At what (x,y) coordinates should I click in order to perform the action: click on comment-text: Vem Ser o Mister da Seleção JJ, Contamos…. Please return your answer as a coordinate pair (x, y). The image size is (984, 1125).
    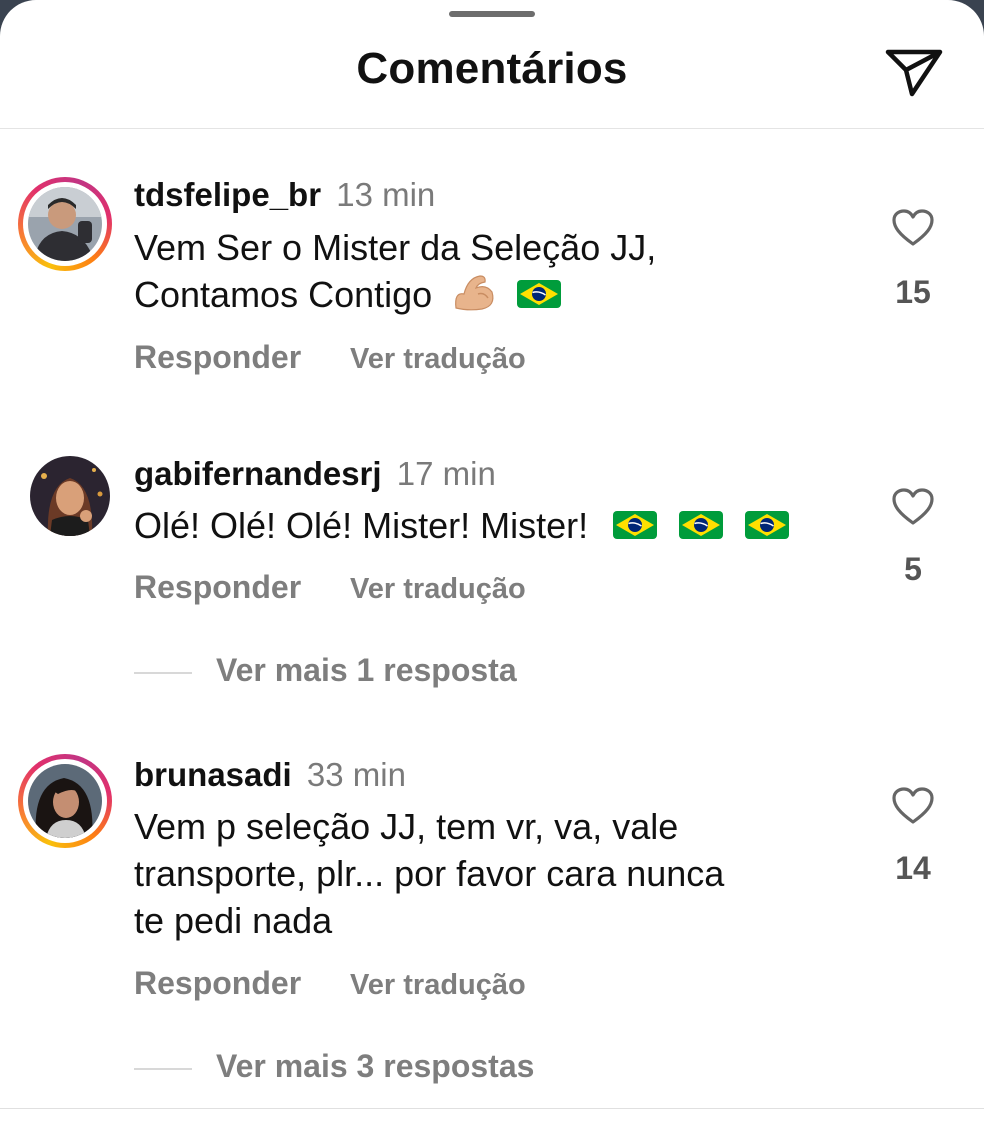
    Looking at the image, I should click on (484, 273).